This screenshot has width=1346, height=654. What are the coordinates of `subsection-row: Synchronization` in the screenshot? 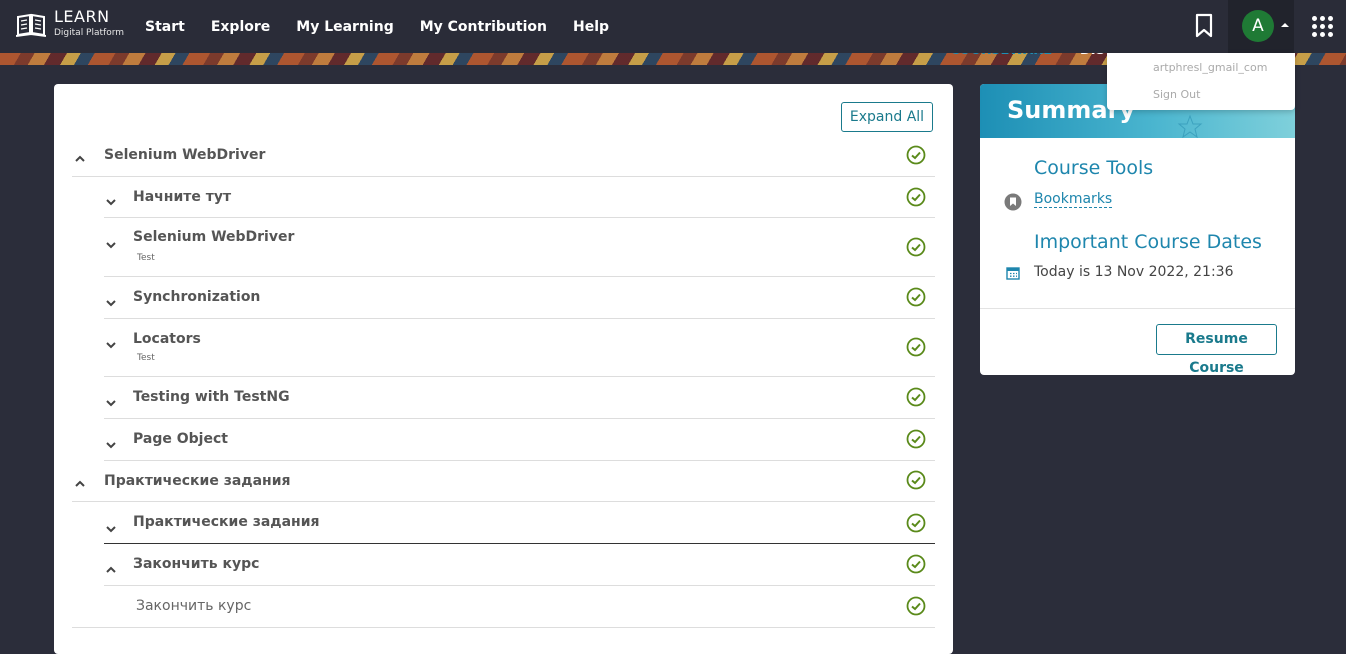 It's located at (519, 298).